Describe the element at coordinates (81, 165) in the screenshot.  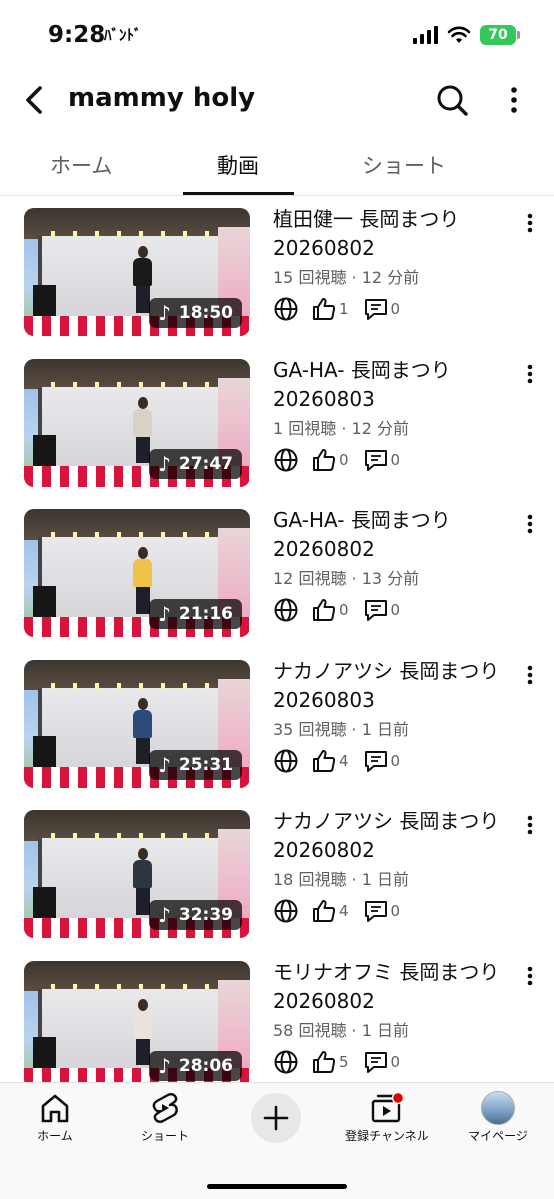
I see `tab-home: ホーム` at that location.